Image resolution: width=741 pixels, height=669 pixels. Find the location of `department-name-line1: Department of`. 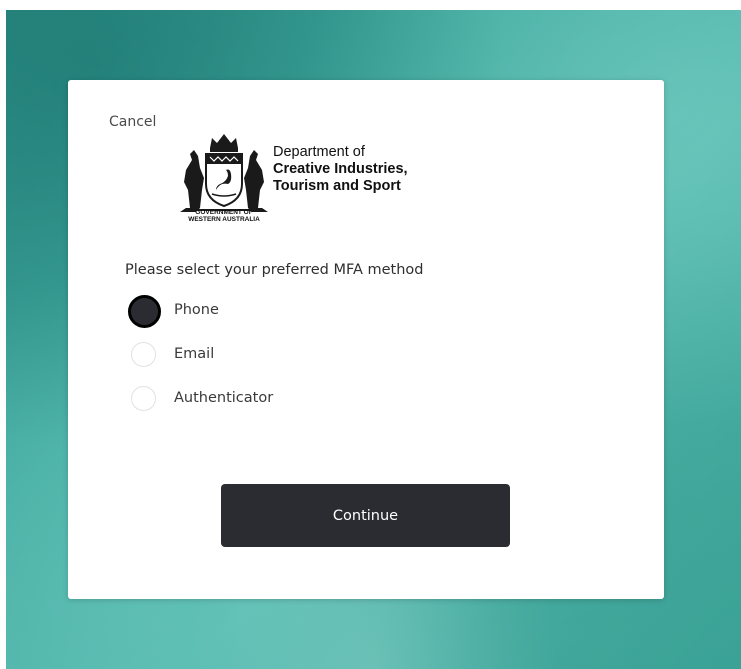

department-name-line1: Department of is located at coordinates (319, 152).